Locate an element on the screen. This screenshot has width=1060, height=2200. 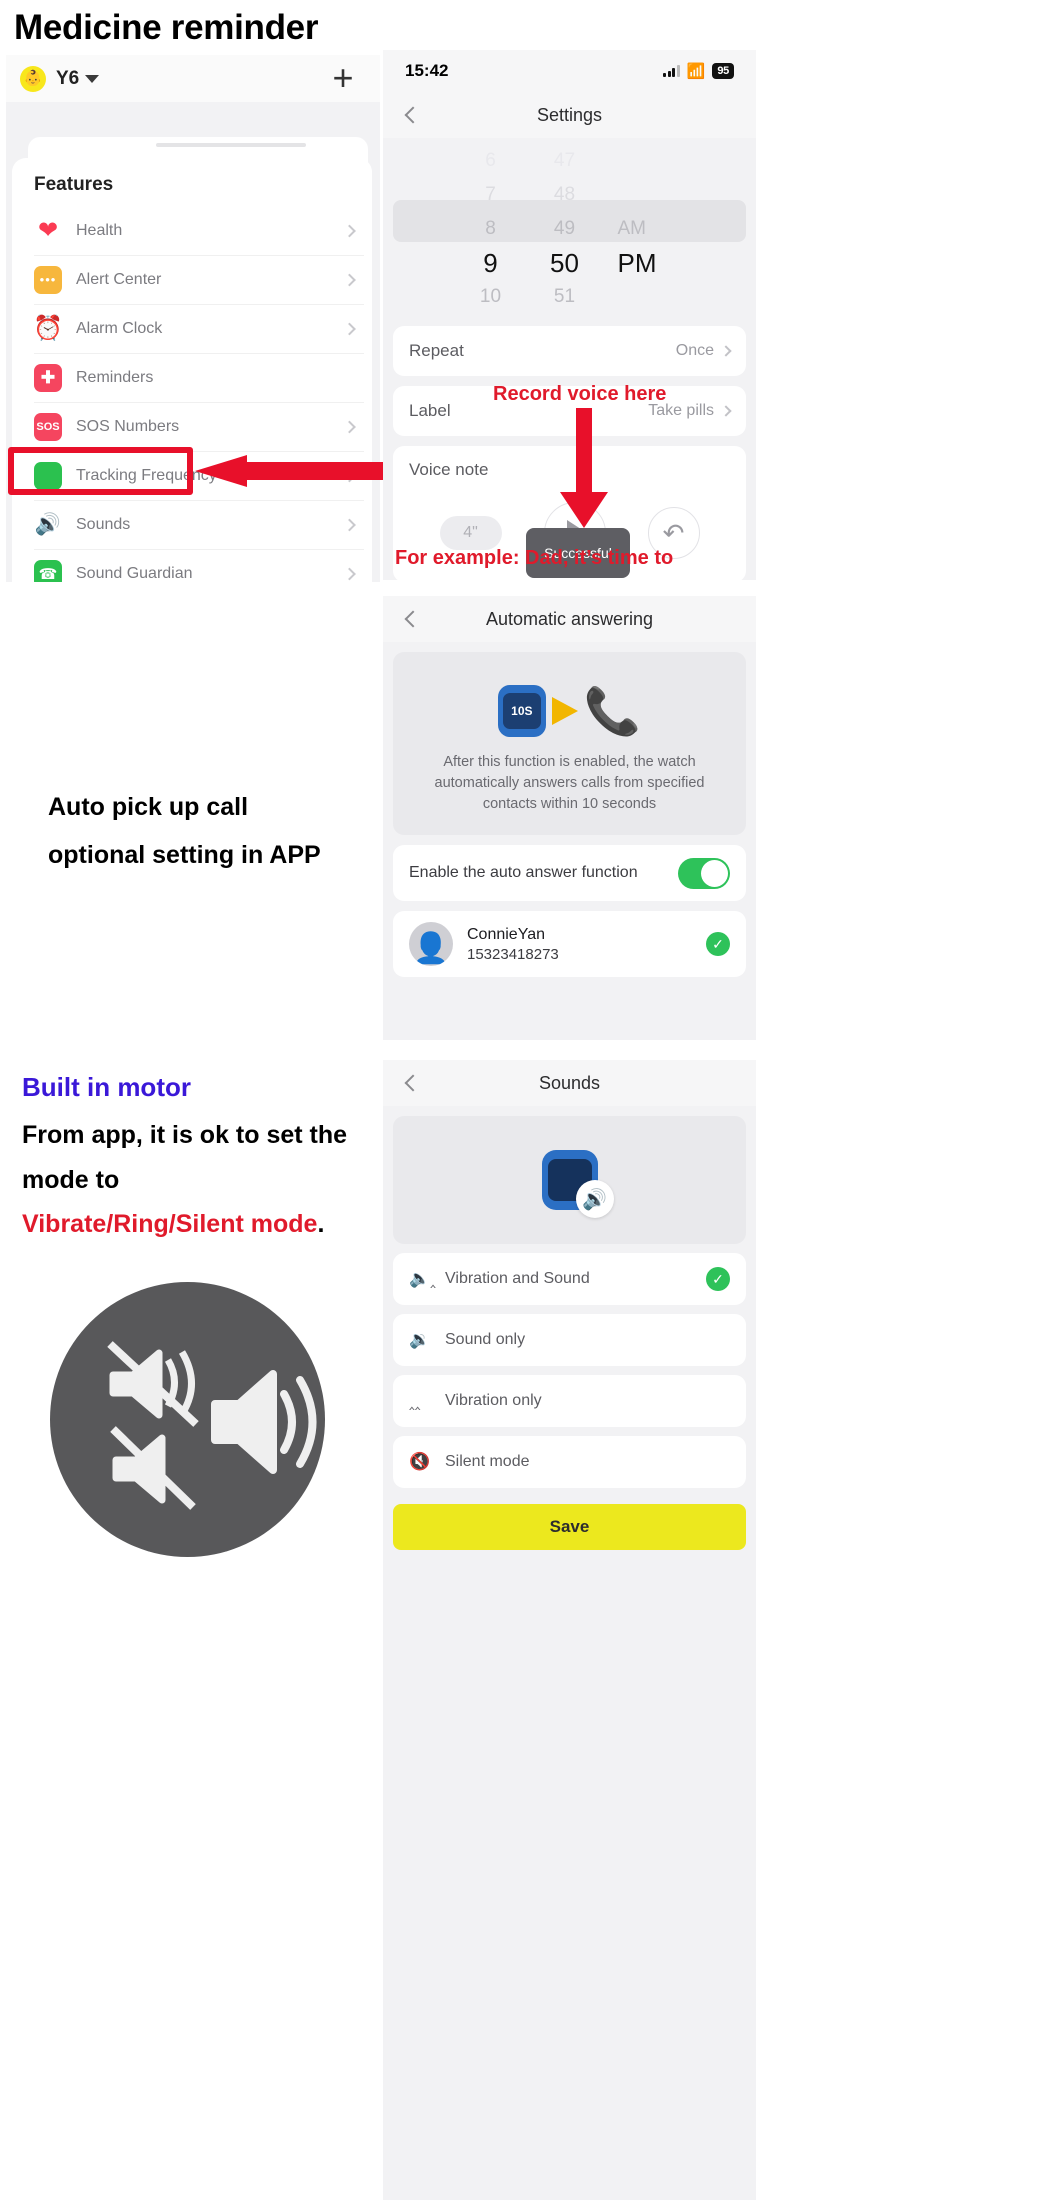
red-arrow-down-icon is located at coordinates (584, 468).